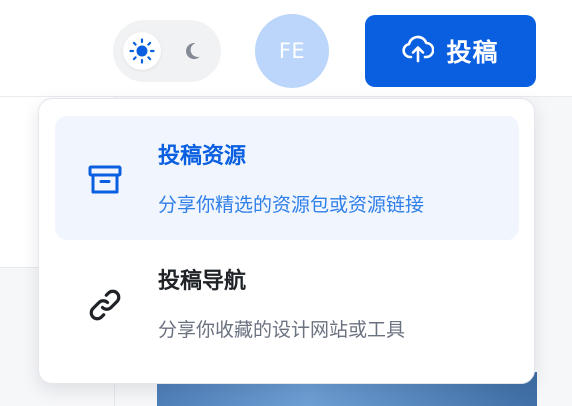 The height and width of the screenshot is (406, 572). What do you see at coordinates (202, 281) in the screenshot?
I see `menu-item-title: 投稿导航` at bounding box center [202, 281].